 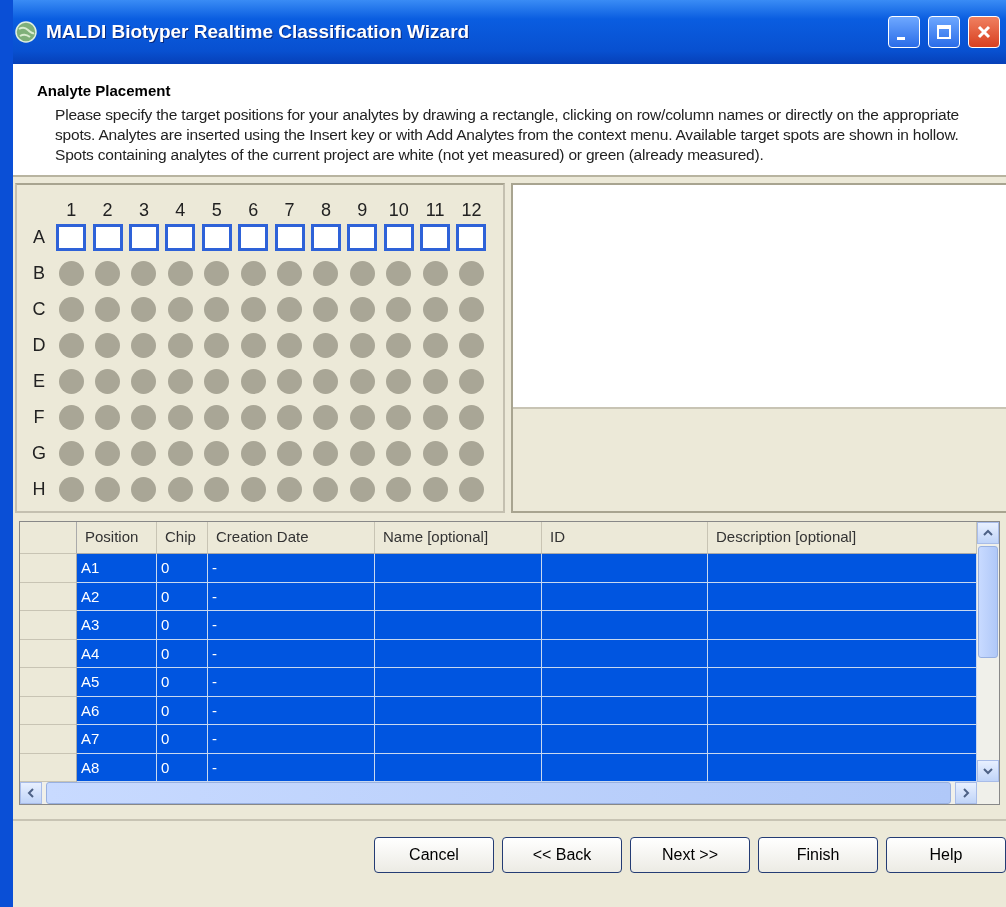 I want to click on table-cell: A7, so click(x=117, y=739).